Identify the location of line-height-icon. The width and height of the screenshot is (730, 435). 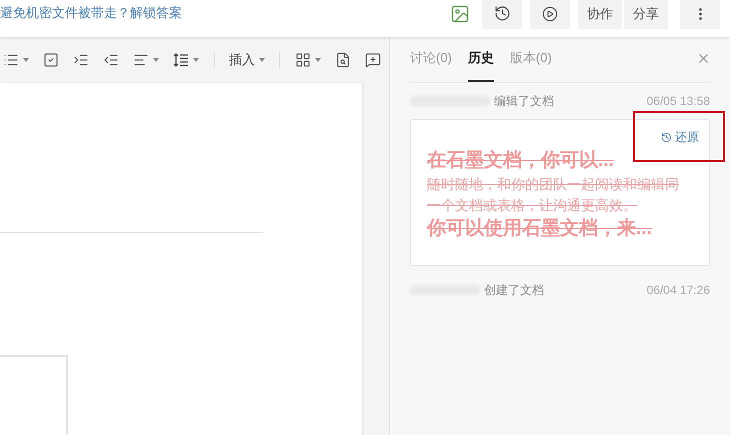
(181, 60).